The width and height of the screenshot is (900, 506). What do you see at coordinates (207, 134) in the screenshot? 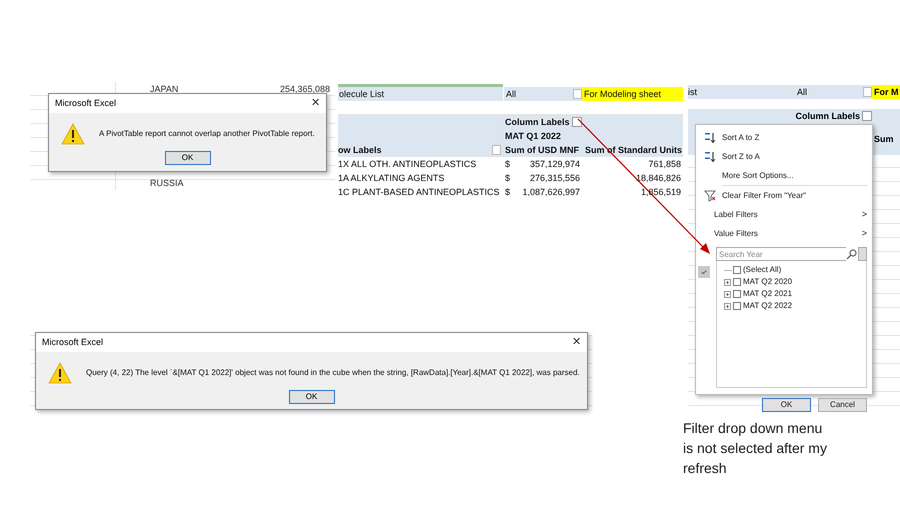
I see `dialog-message: A PivotTable report cannot overlap another PivotTable report.` at bounding box center [207, 134].